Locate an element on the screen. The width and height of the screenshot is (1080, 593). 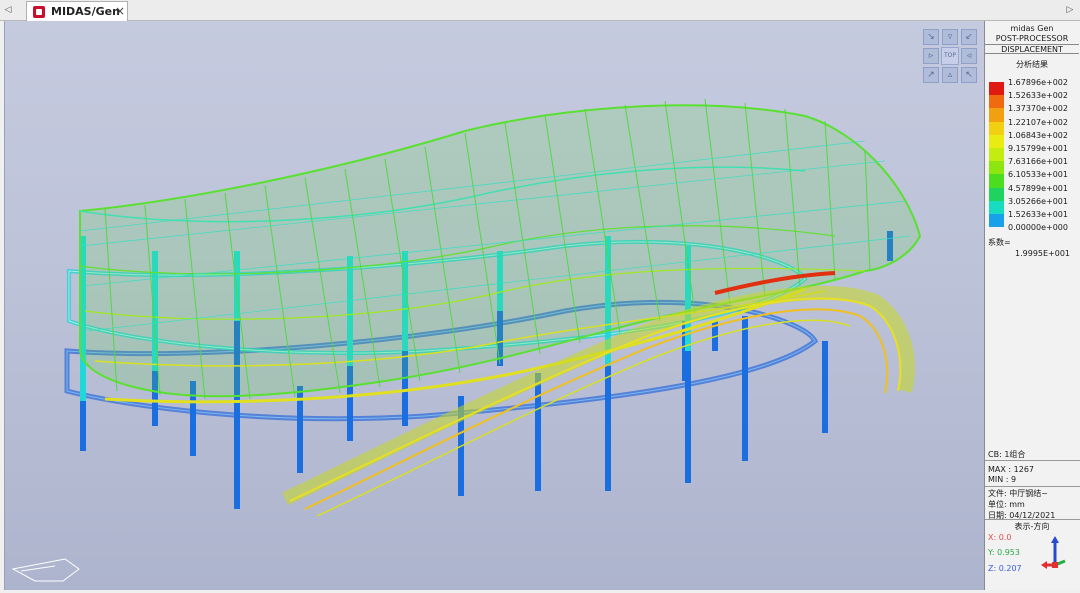
view-direction-z: Z: 0.207 is located at coordinates (1005, 568).